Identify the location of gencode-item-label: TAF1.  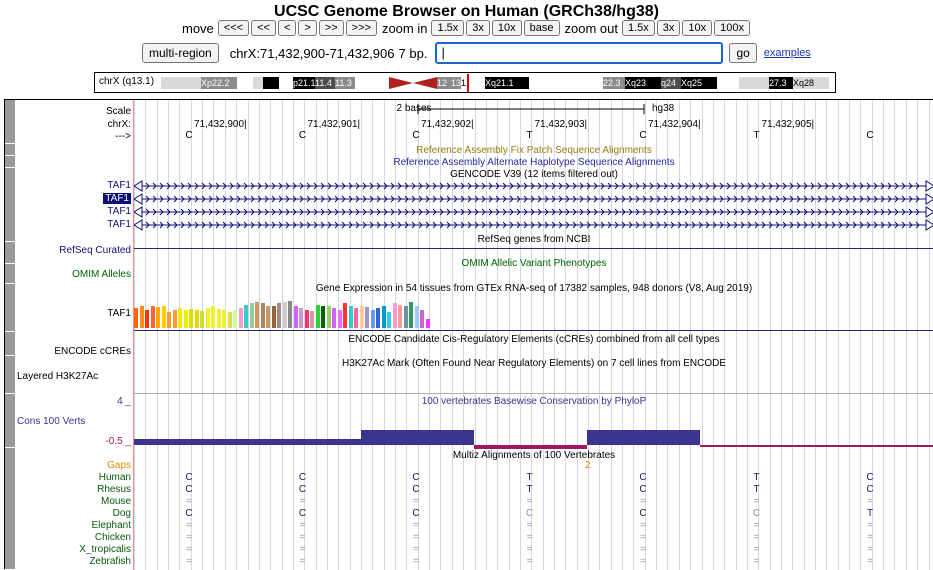
(119, 211).